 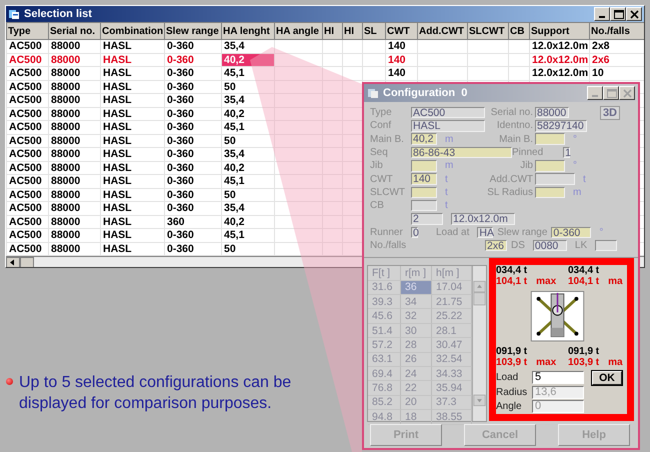 What do you see at coordinates (519, 31) in the screenshot?
I see `column-header: CB` at bounding box center [519, 31].